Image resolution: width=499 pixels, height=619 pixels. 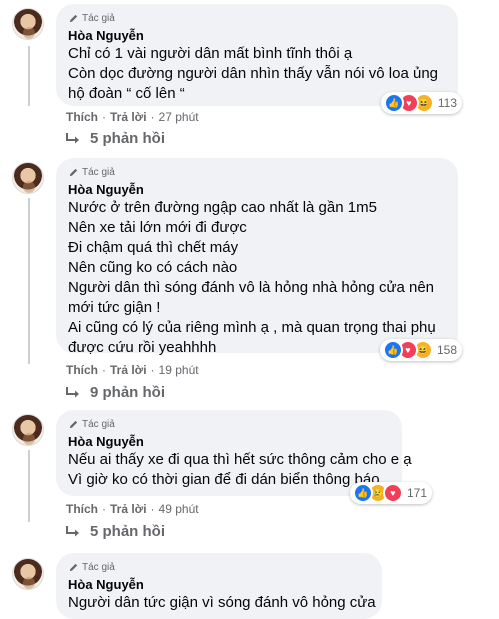 I want to click on timestamp: 27 phút, so click(x=179, y=117).